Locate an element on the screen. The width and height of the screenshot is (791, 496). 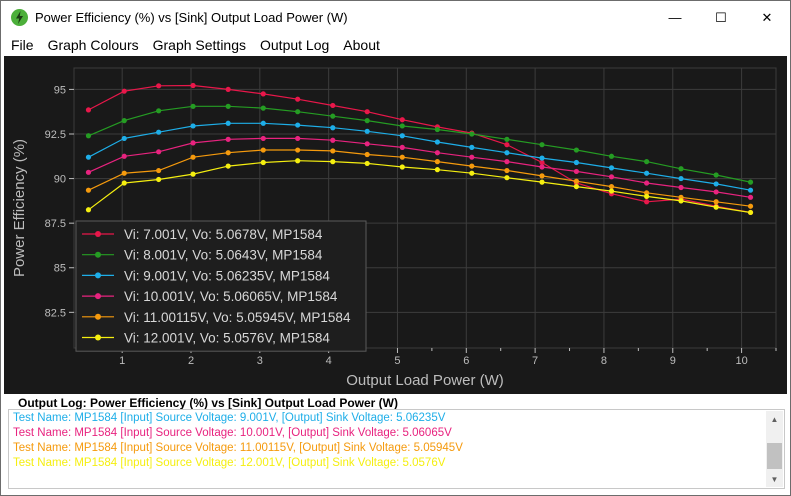
y-tick-label: 87.5 is located at coordinates (55, 224).